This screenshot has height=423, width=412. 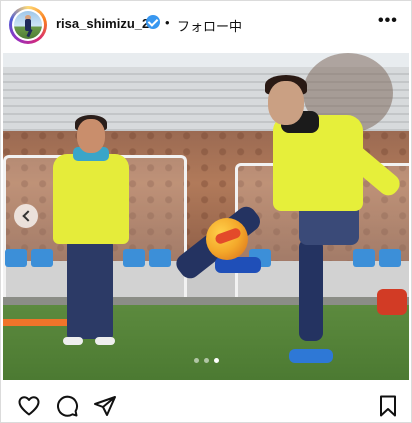 What do you see at coordinates (388, 406) in the screenshot?
I see `bookmark-icon` at bounding box center [388, 406].